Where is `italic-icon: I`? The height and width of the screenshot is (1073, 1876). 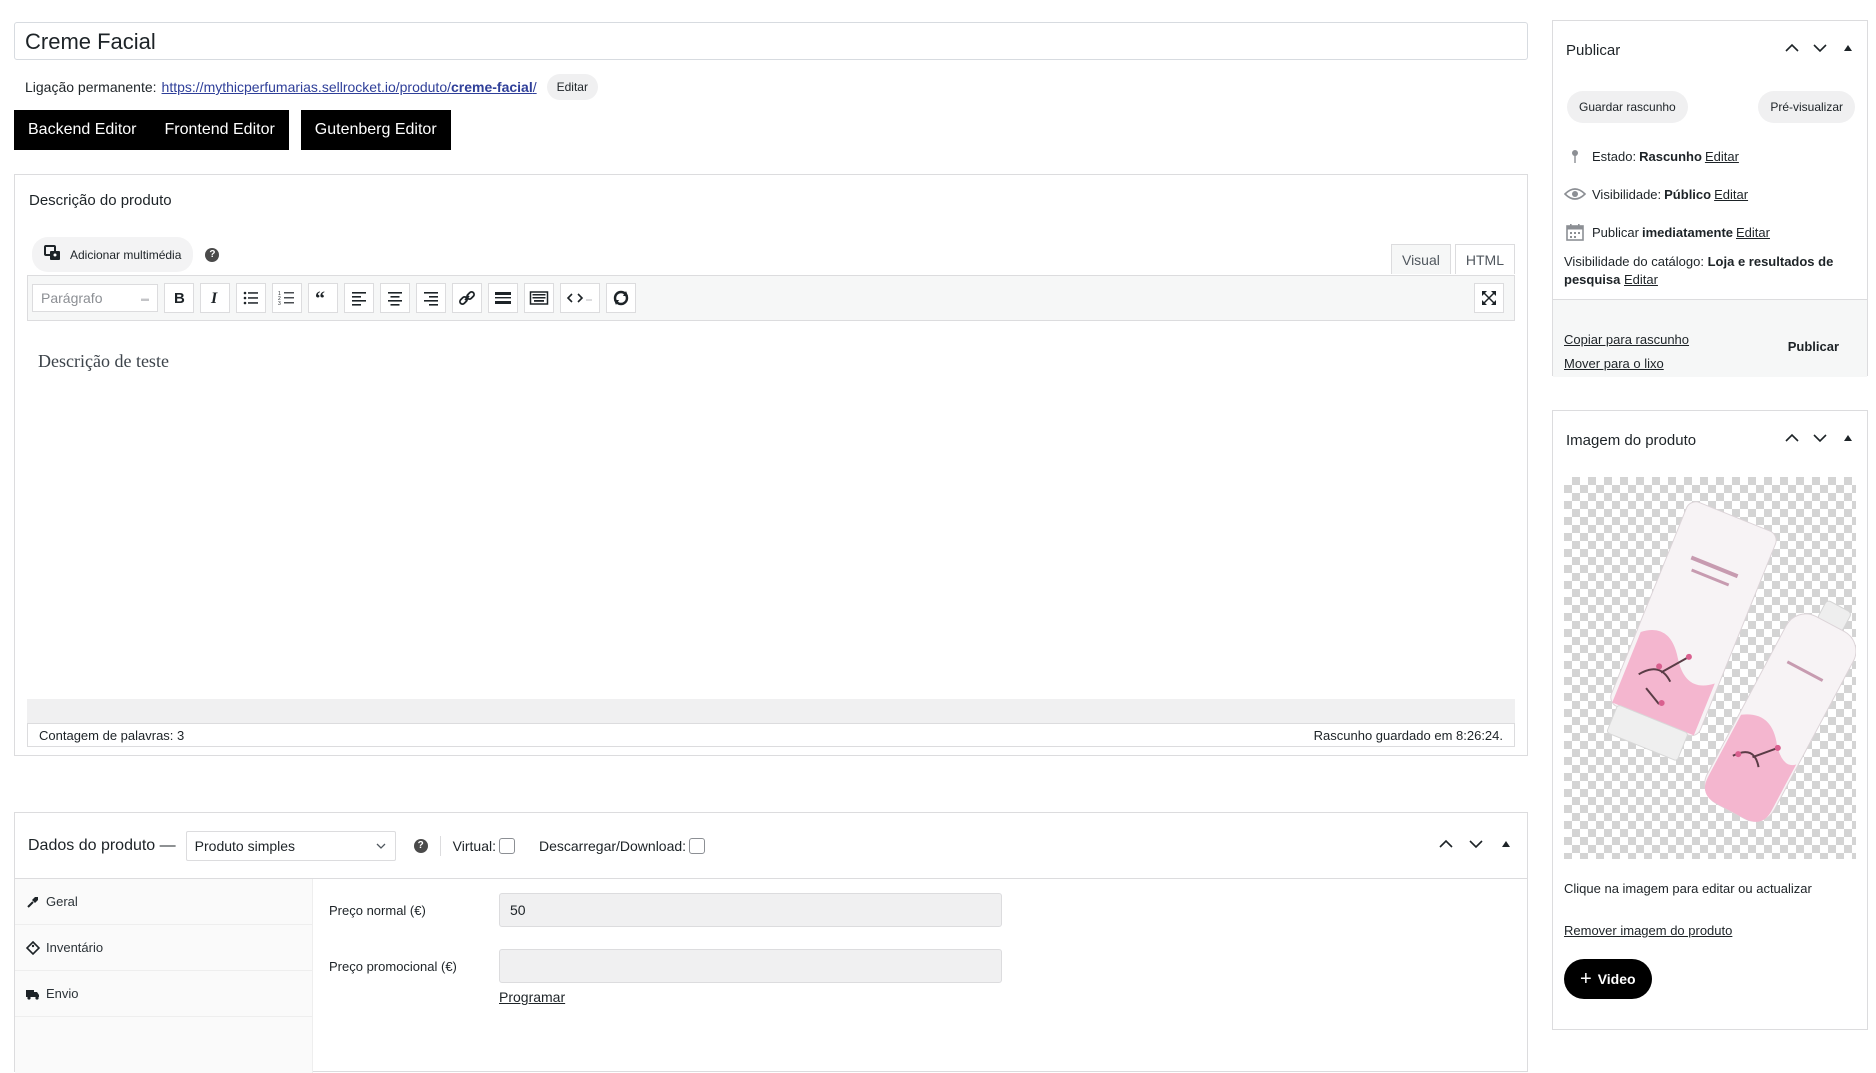 italic-icon: I is located at coordinates (215, 298).